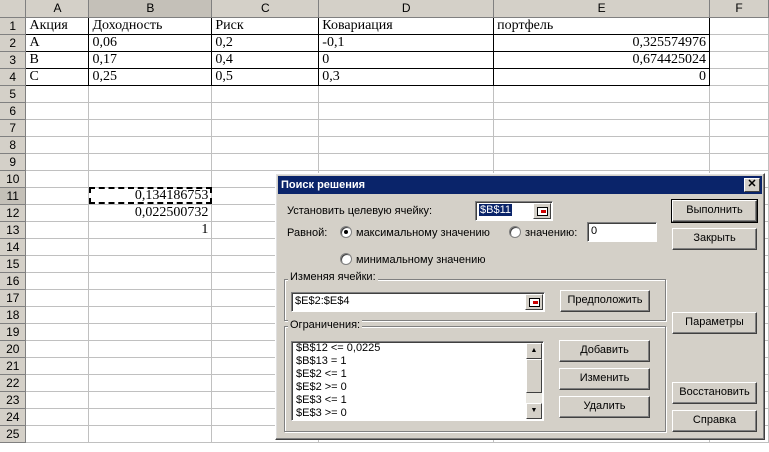  What do you see at coordinates (265, 162) in the screenshot?
I see `cell-c9` at bounding box center [265, 162].